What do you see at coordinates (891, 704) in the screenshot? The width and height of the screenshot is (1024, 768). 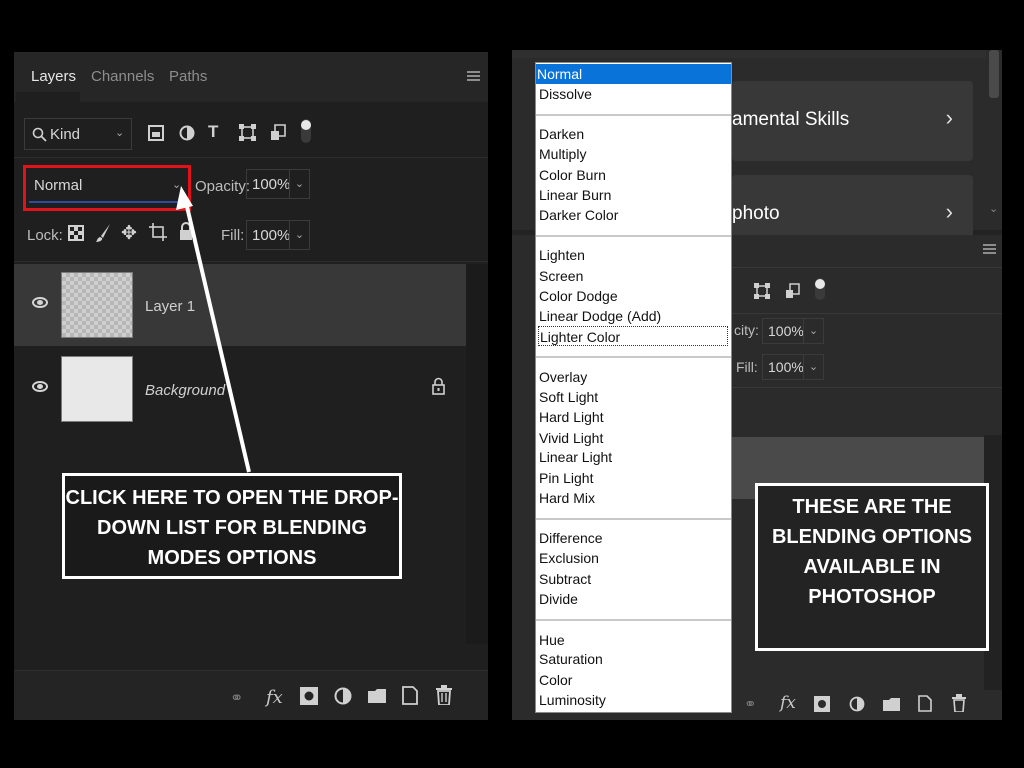 I see `new-group-icon` at bounding box center [891, 704].